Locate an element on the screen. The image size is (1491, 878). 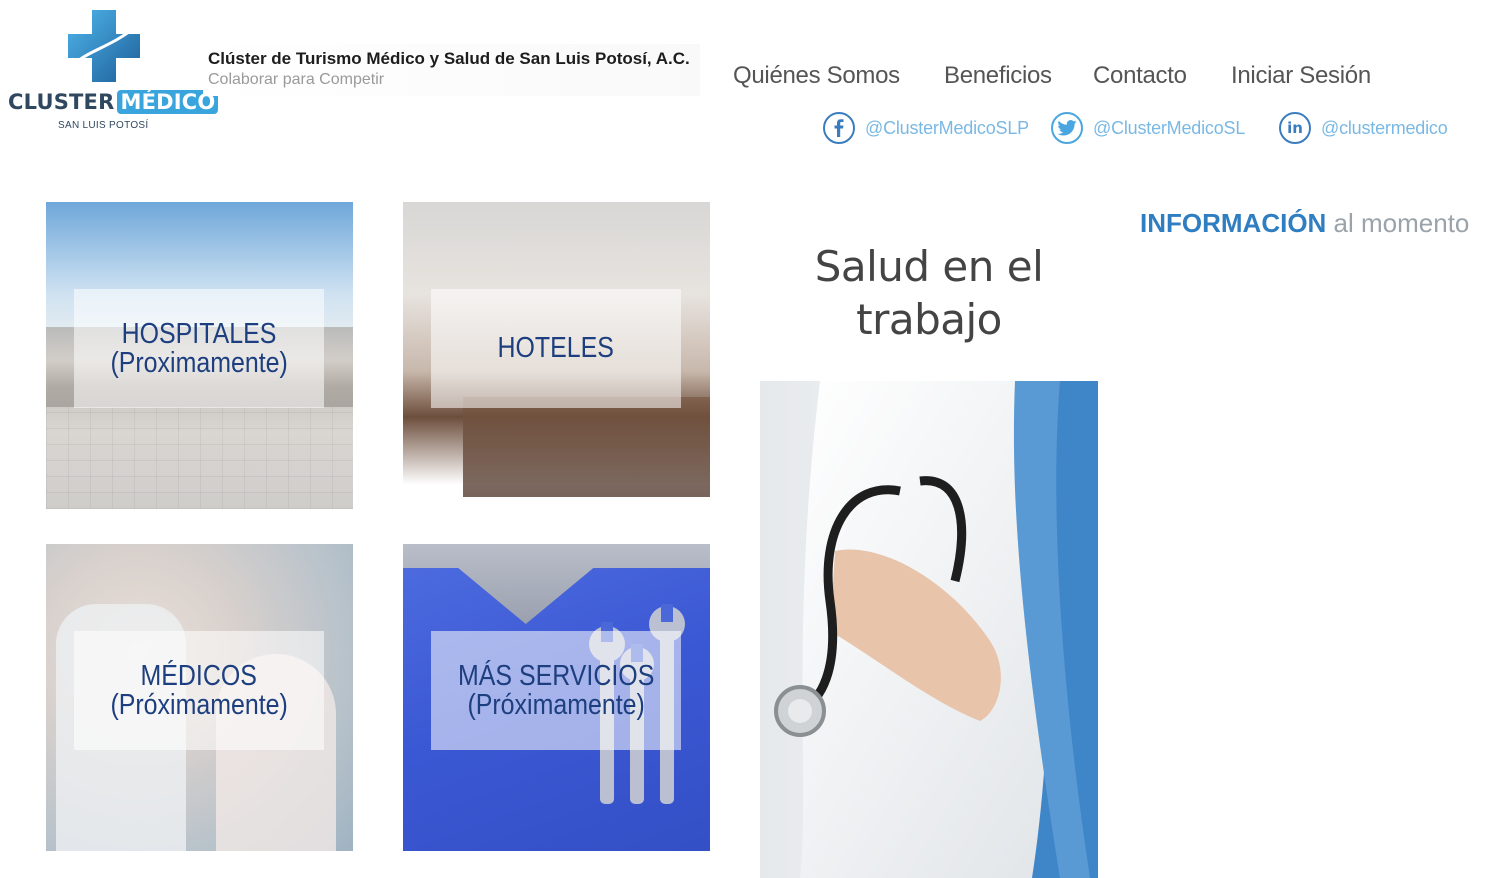
nav-quienes-somos: Quiénes Somos is located at coordinates (816, 76).